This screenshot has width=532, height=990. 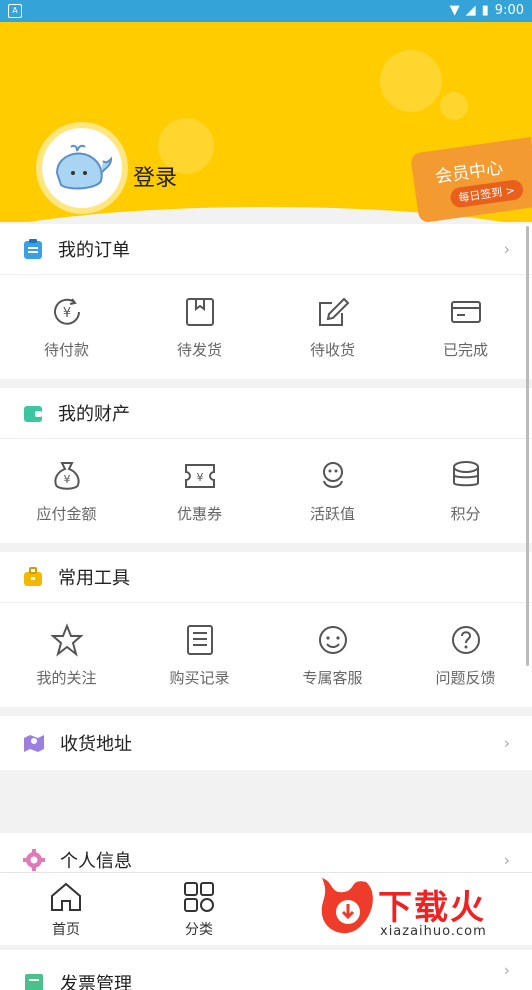 I want to click on smile-icon, so click(x=332, y=639).